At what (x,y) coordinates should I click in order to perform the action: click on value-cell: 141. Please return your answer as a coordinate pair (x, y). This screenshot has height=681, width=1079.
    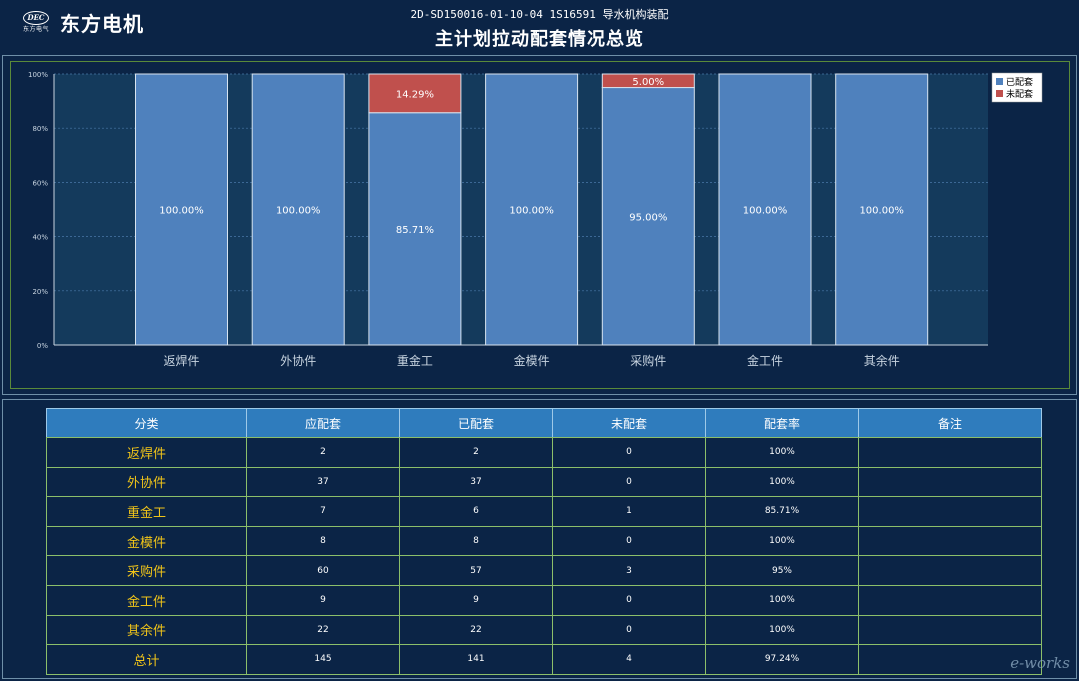
    Looking at the image, I should click on (476, 659).